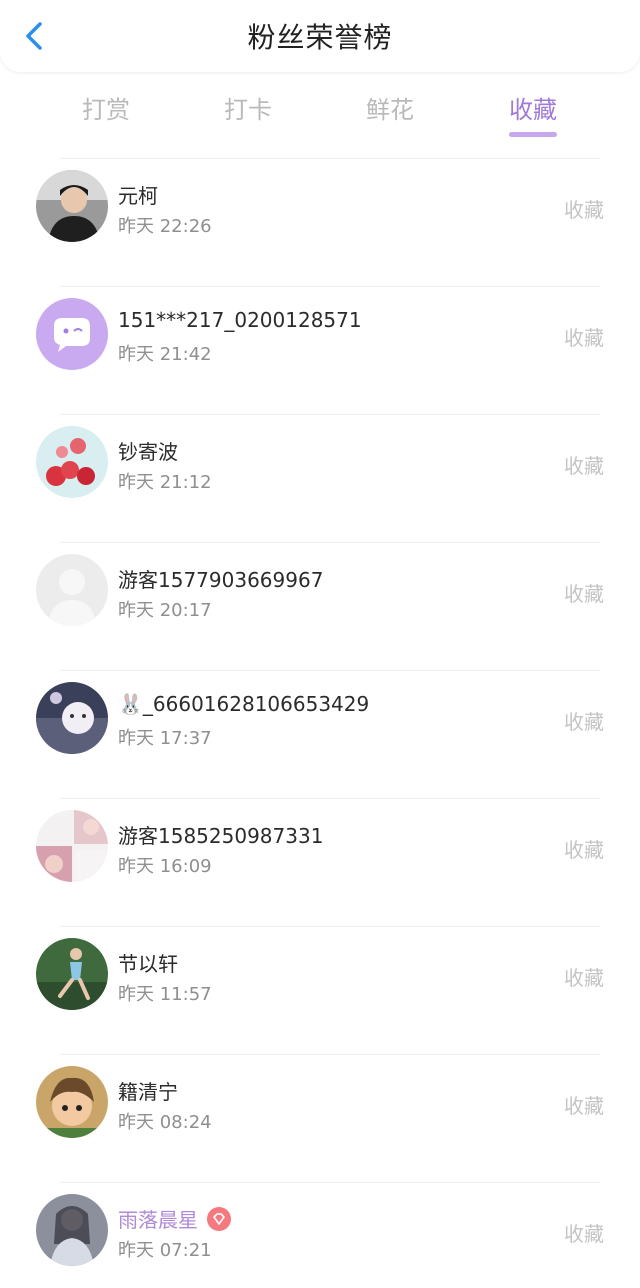 This screenshot has width=640, height=1288. I want to click on top-bar: 粉丝荣誉榜, so click(320, 36).